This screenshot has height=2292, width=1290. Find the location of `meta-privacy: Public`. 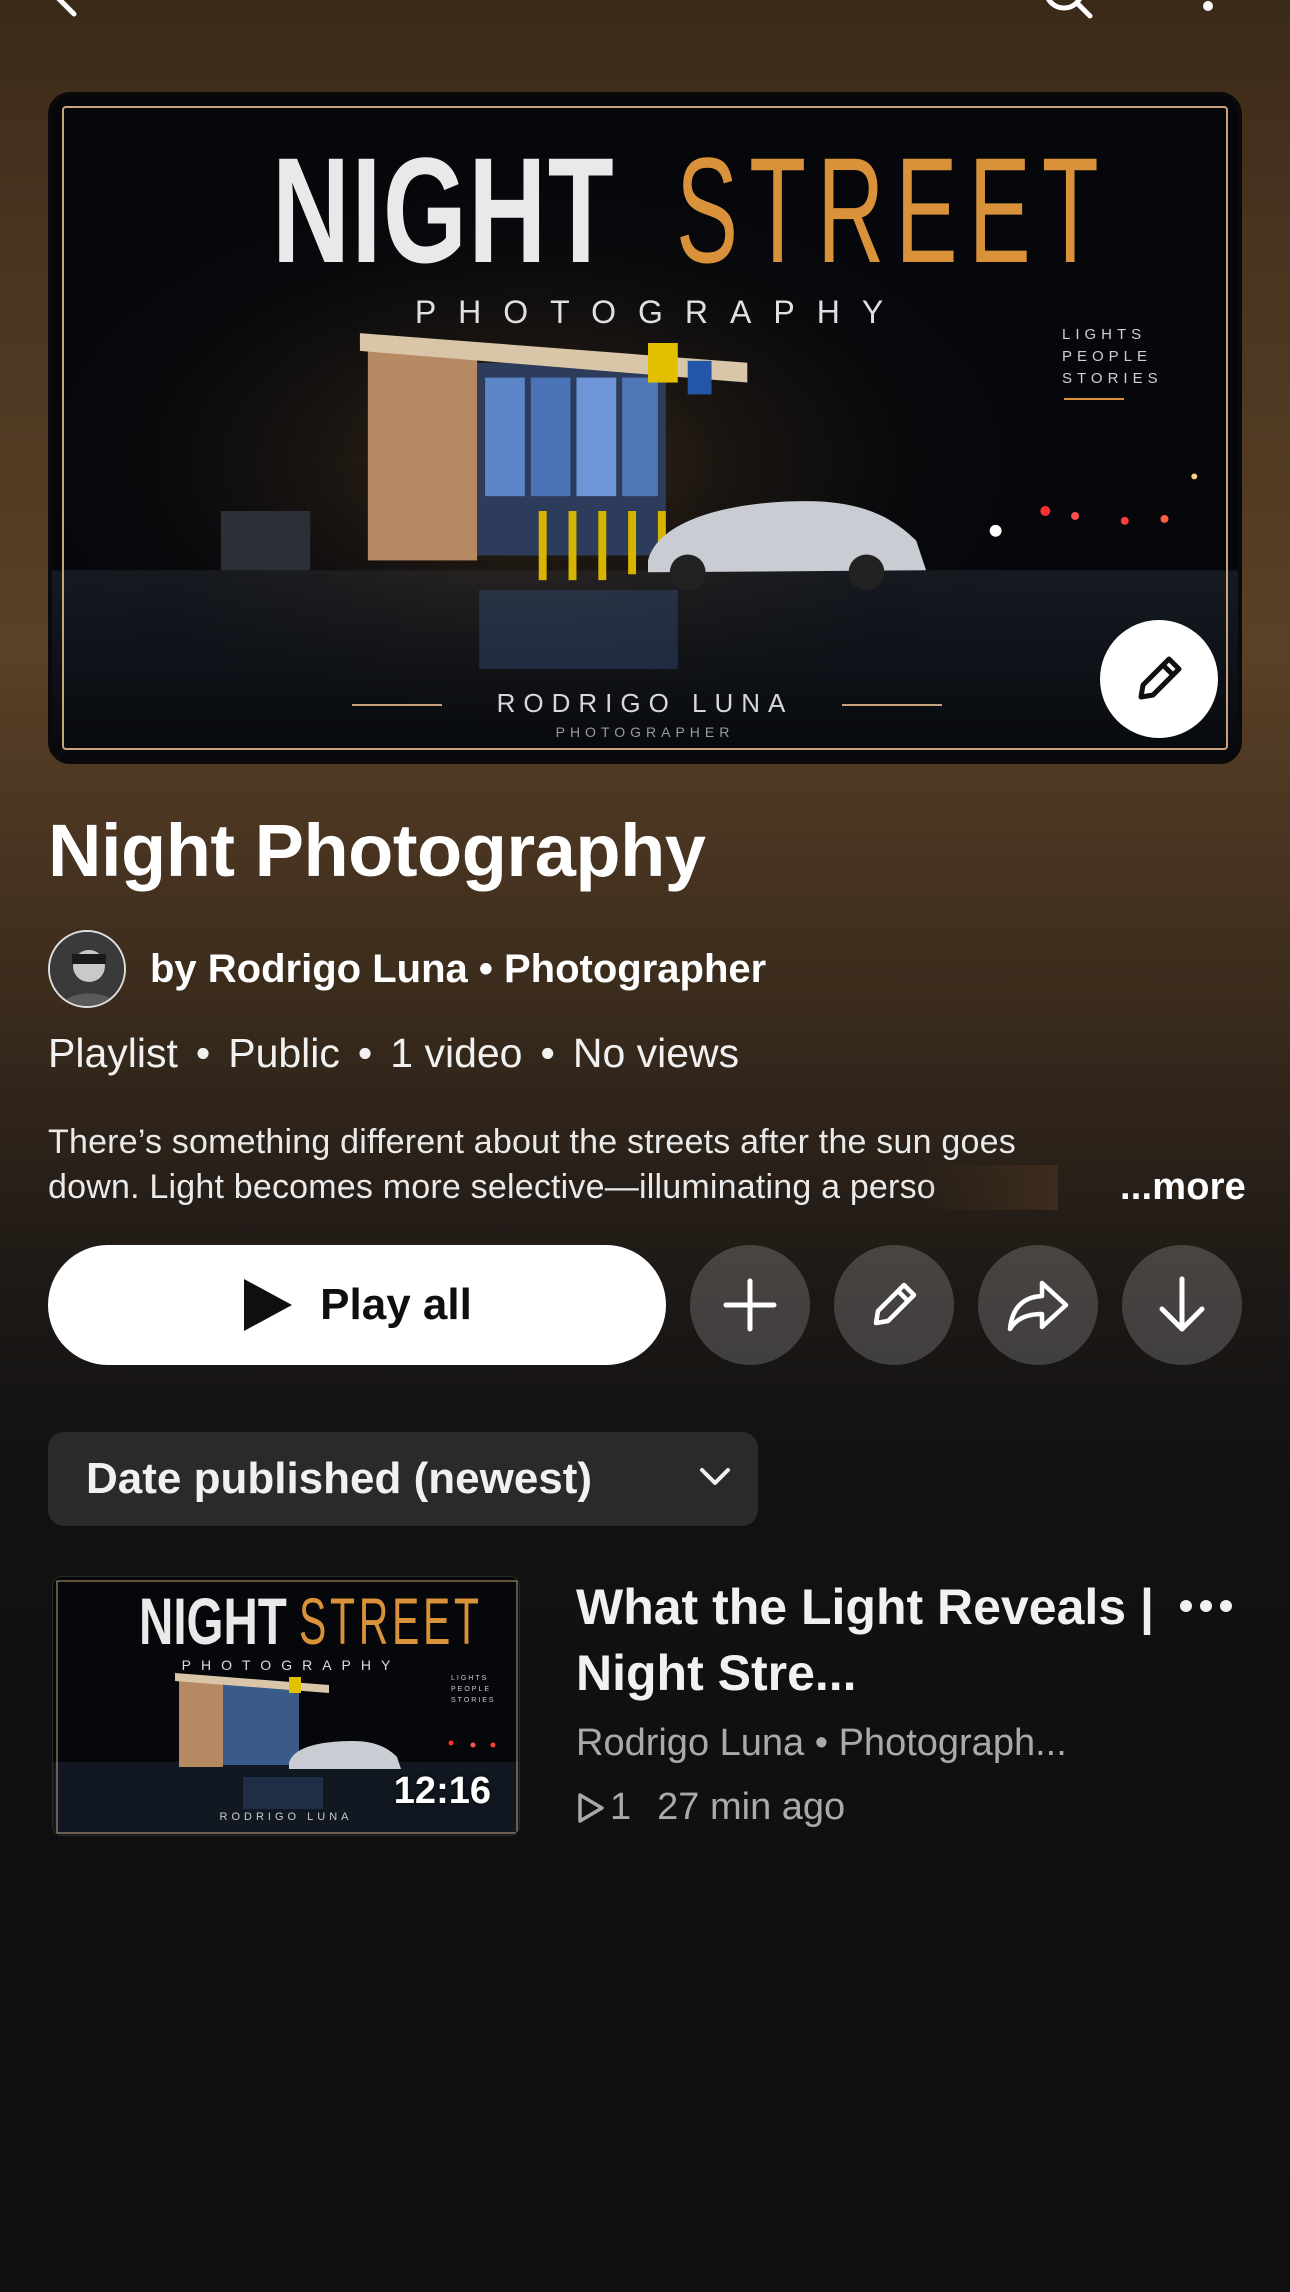

meta-privacy: Public is located at coordinates (284, 1053).